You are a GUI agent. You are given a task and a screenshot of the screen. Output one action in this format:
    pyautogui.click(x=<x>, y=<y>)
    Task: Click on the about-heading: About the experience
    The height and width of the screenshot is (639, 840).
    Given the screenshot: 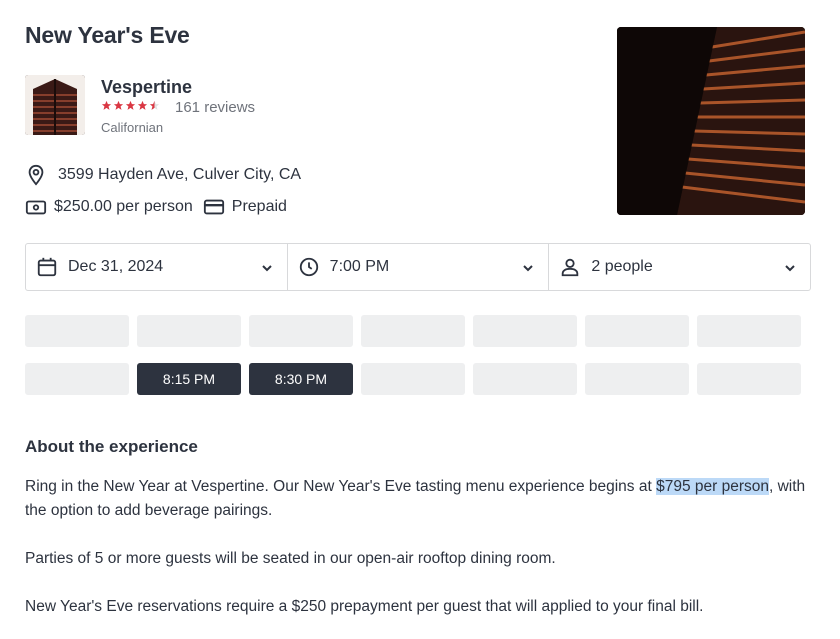 What is the action you would take?
    pyautogui.click(x=111, y=446)
    